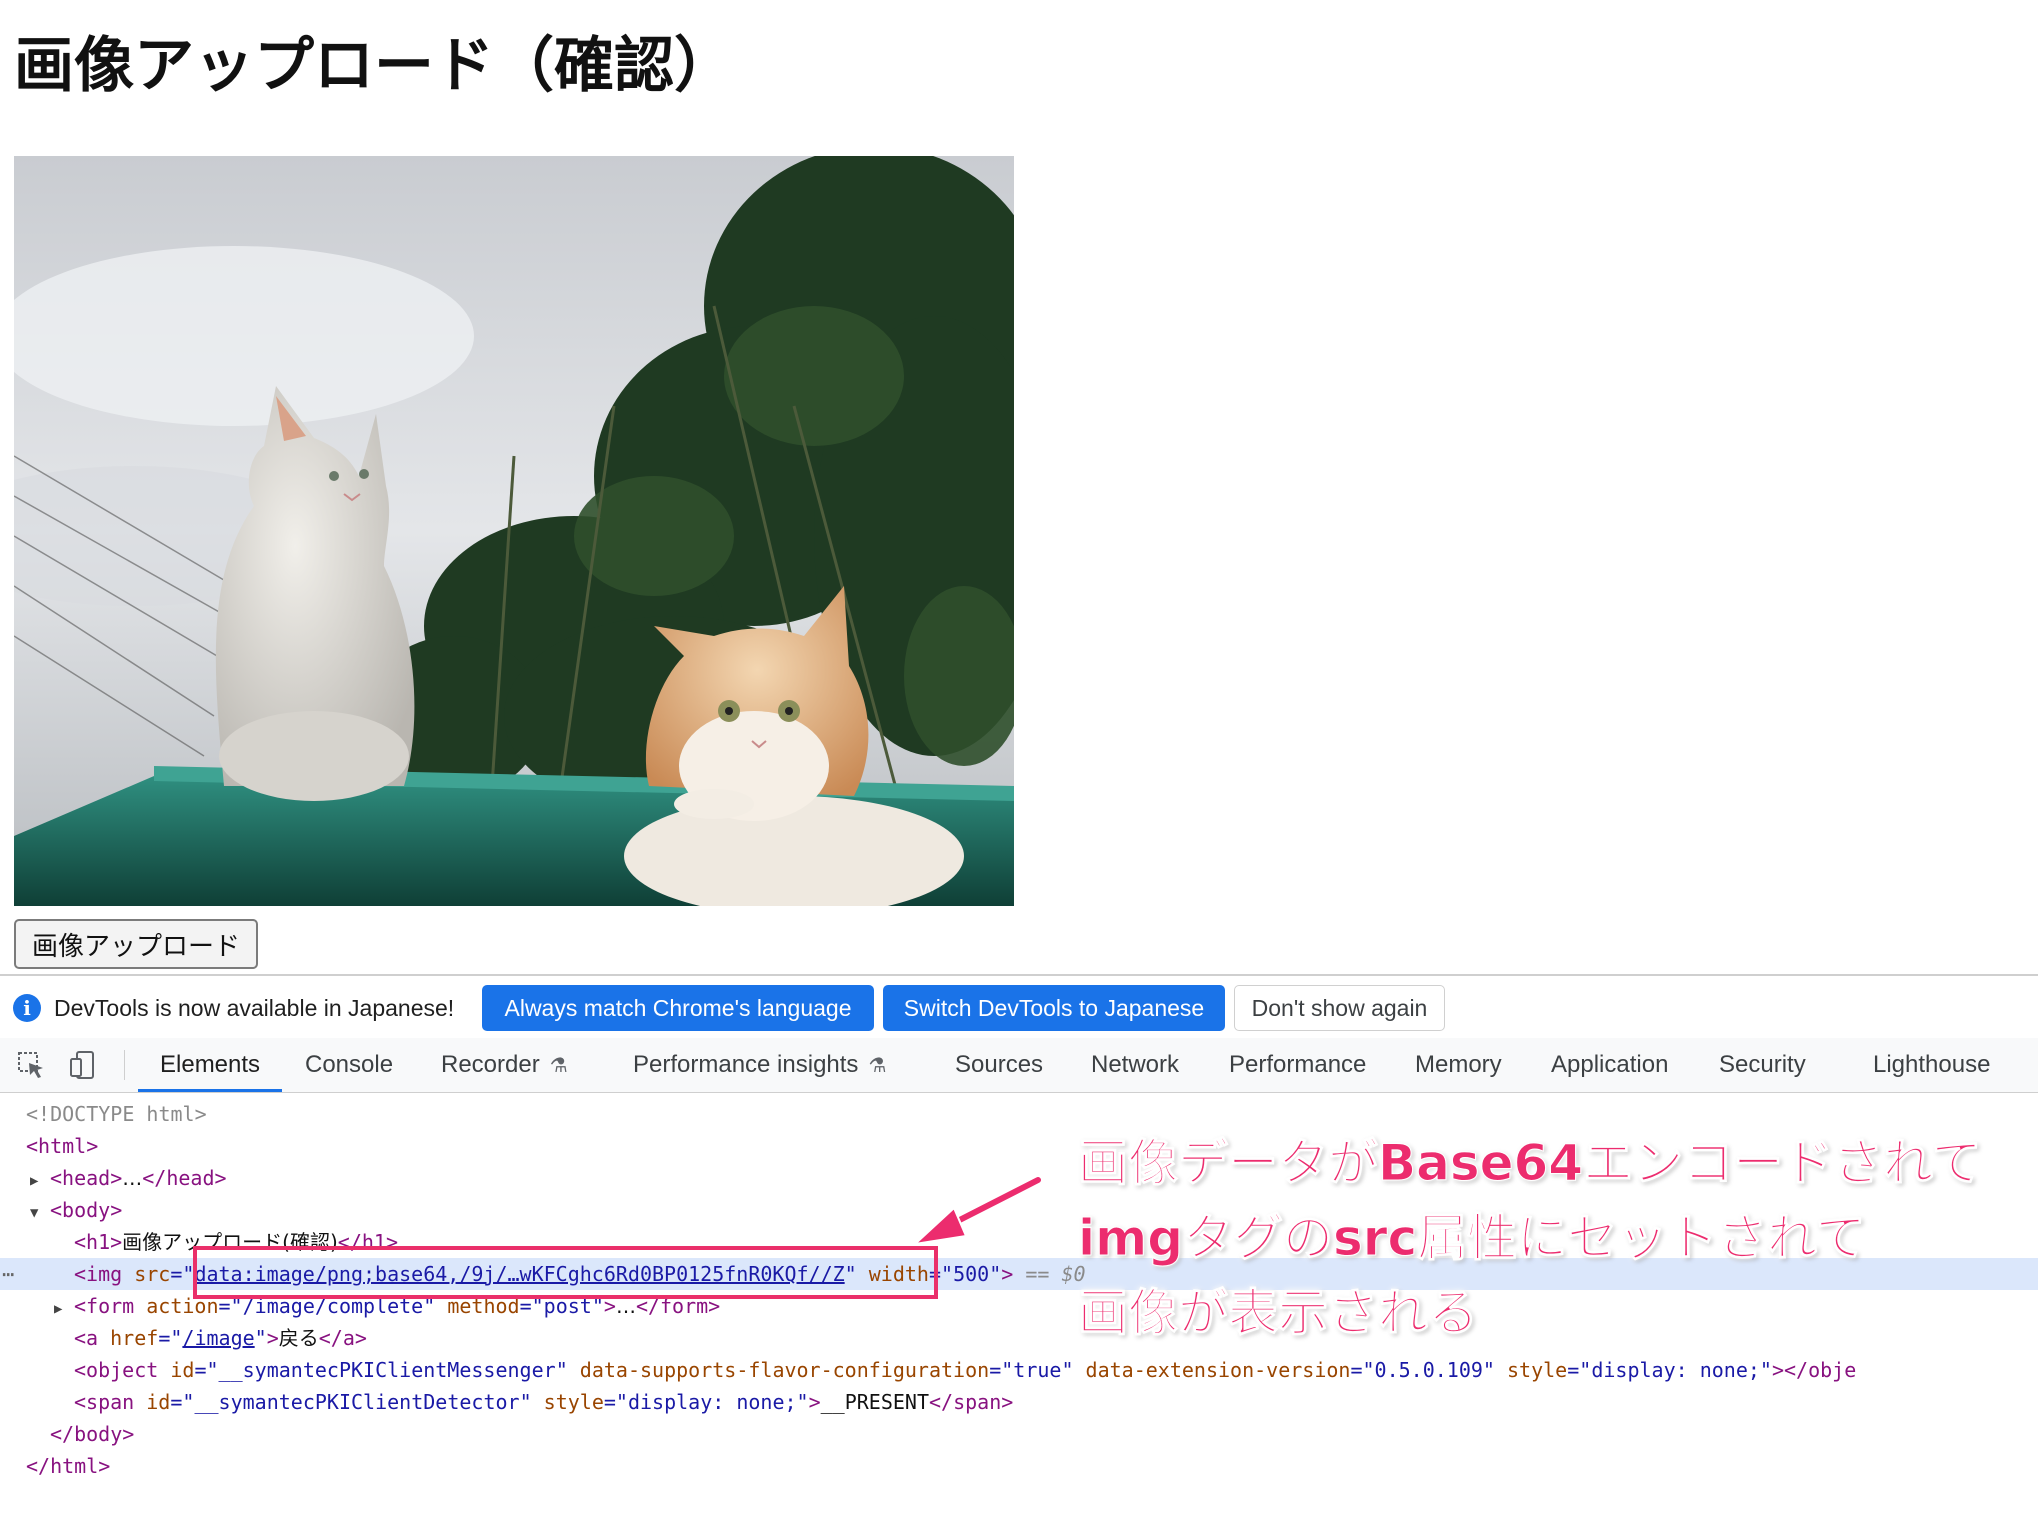  I want to click on object-flavor-attr: data-supports-flavor-configuration, so click(784, 1370).